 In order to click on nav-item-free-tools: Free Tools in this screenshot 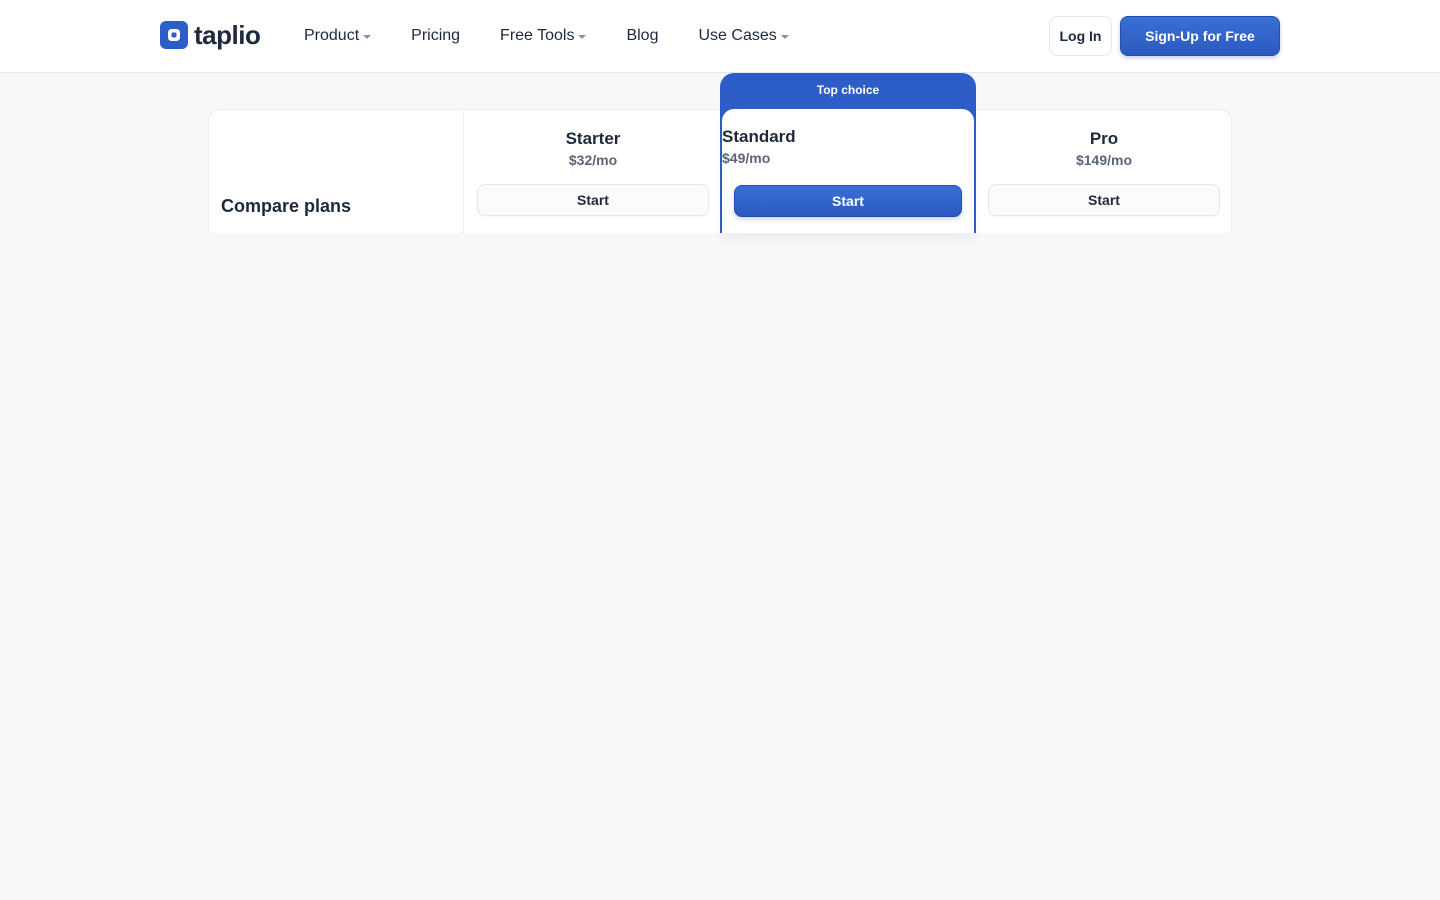, I will do `click(543, 36)`.